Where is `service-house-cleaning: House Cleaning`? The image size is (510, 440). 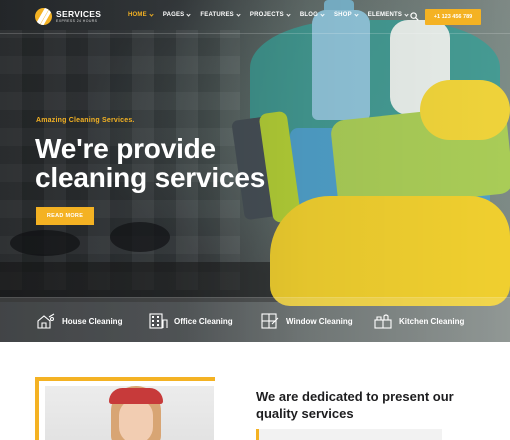 service-house-cleaning: House Cleaning is located at coordinates (79, 321).